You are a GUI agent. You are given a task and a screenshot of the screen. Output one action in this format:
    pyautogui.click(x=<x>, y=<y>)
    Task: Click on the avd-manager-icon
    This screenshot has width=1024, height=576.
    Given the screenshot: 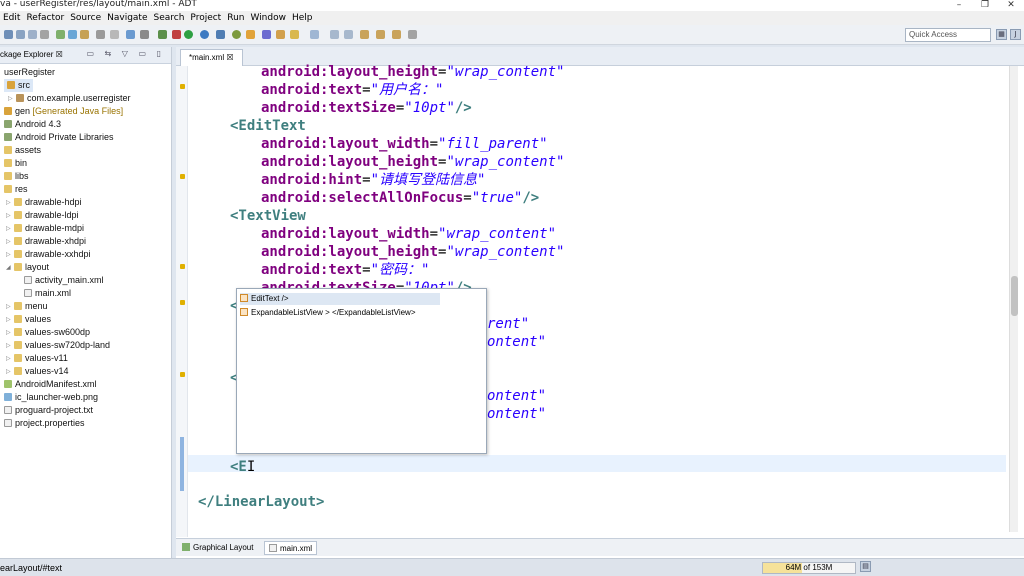 What is the action you would take?
    pyautogui.click(x=72, y=34)
    